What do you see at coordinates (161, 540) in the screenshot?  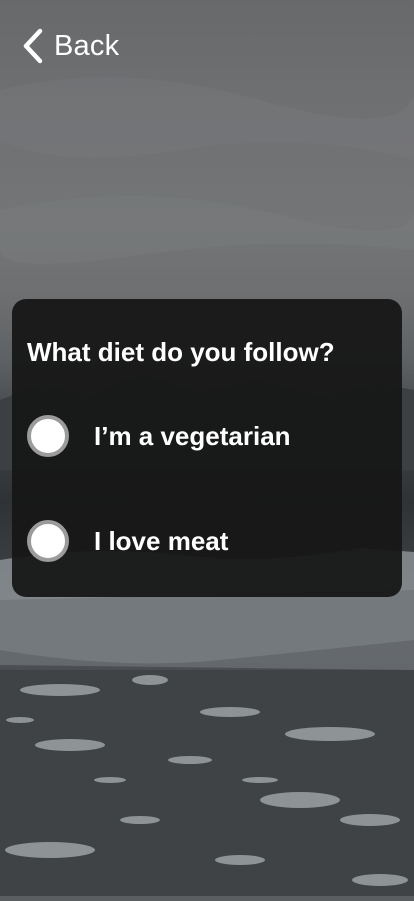 I see `option-label-meat: I love meat` at bounding box center [161, 540].